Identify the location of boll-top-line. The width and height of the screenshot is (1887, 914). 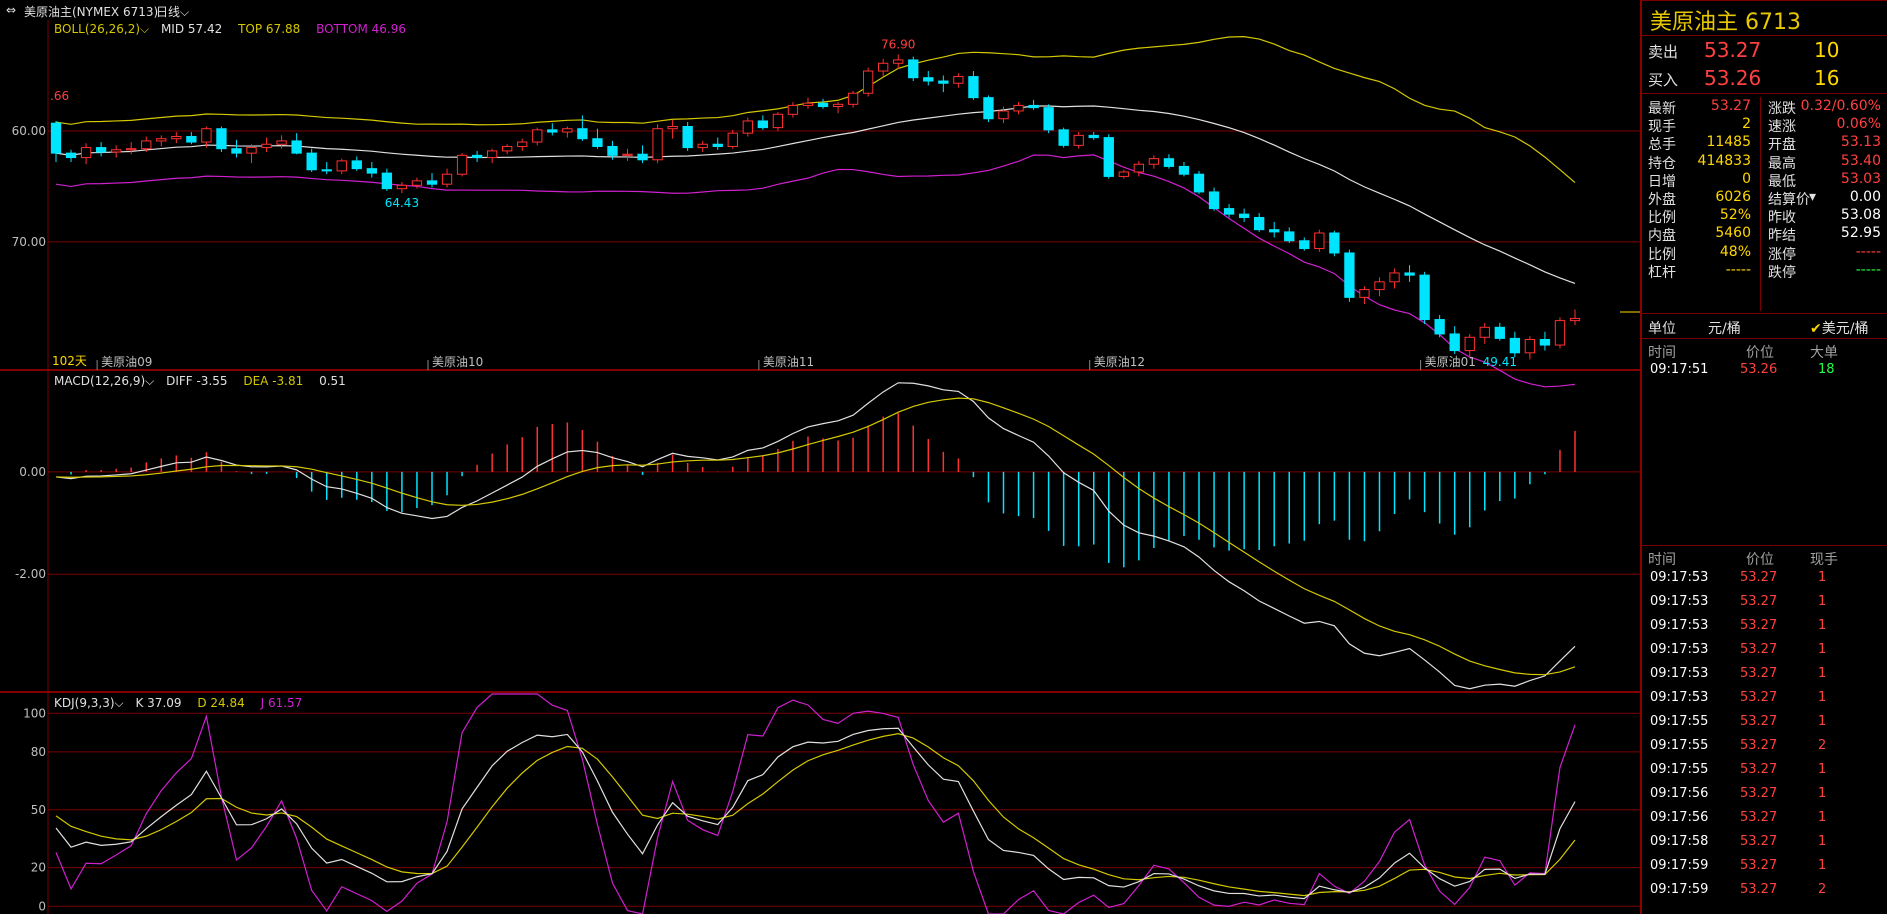
(815, 109).